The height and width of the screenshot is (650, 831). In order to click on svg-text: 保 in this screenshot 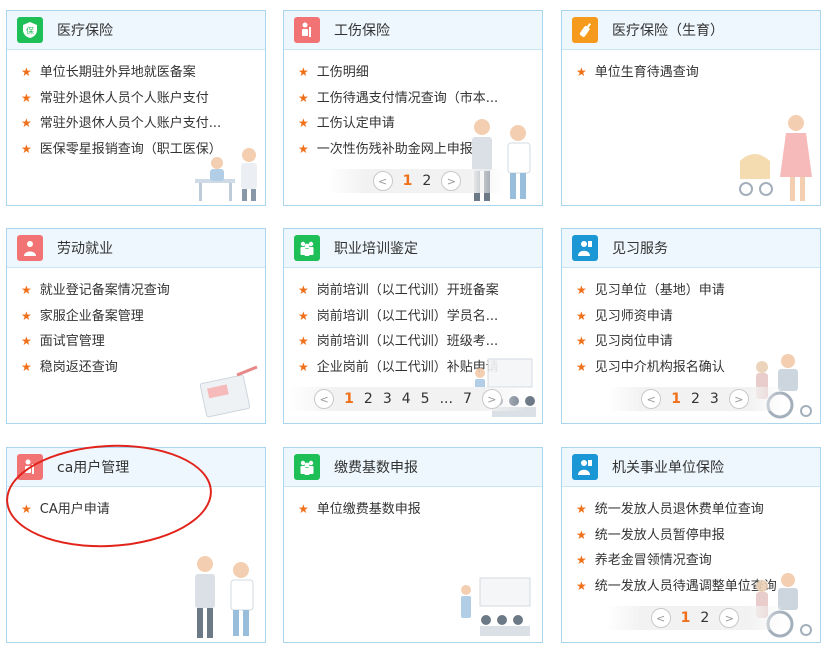, I will do `click(30, 31)`.